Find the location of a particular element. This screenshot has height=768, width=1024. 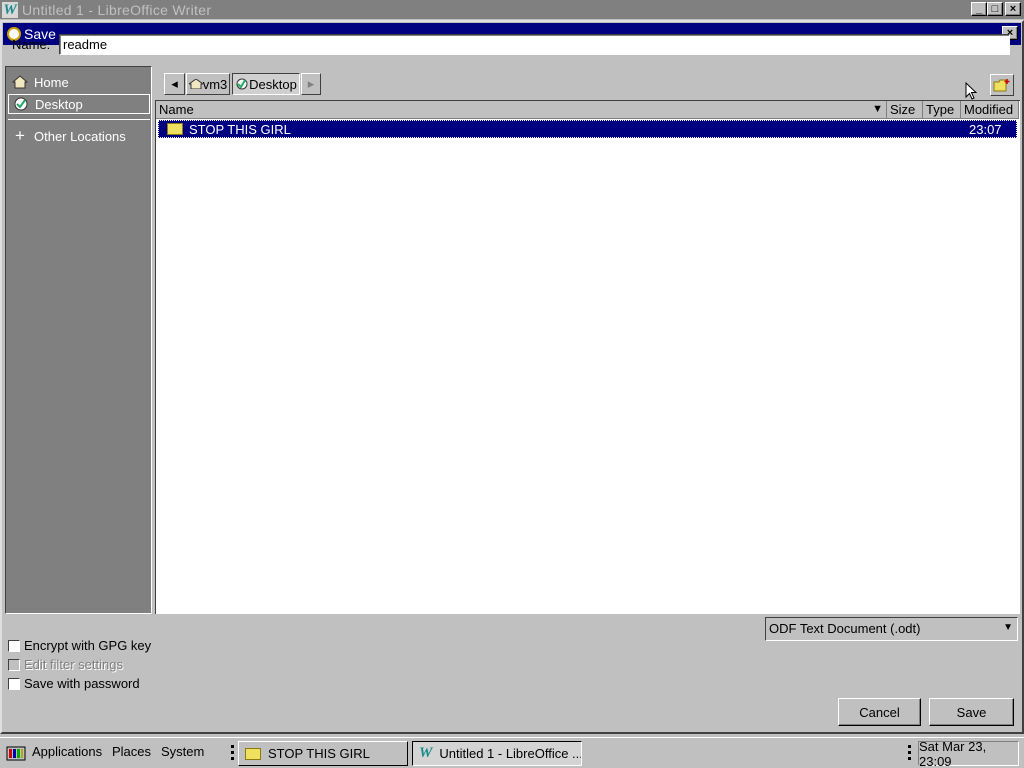

maximize-button: □ is located at coordinates (995, 9).